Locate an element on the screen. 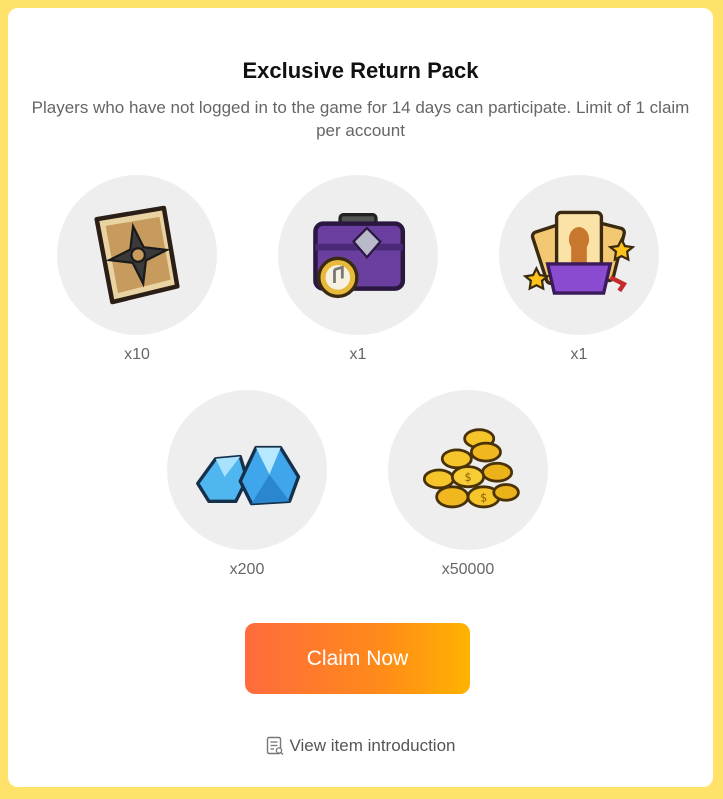 Image resolution: width=723 pixels, height=799 pixels. reward-item: x200 is located at coordinates (247, 484).